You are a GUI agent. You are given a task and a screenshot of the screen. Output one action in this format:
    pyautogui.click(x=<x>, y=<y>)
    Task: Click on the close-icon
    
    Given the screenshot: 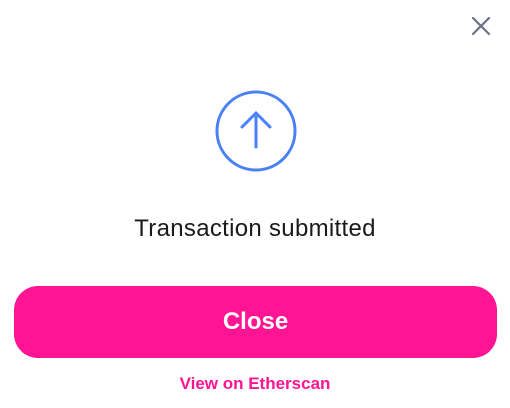 What is the action you would take?
    pyautogui.click(x=481, y=26)
    